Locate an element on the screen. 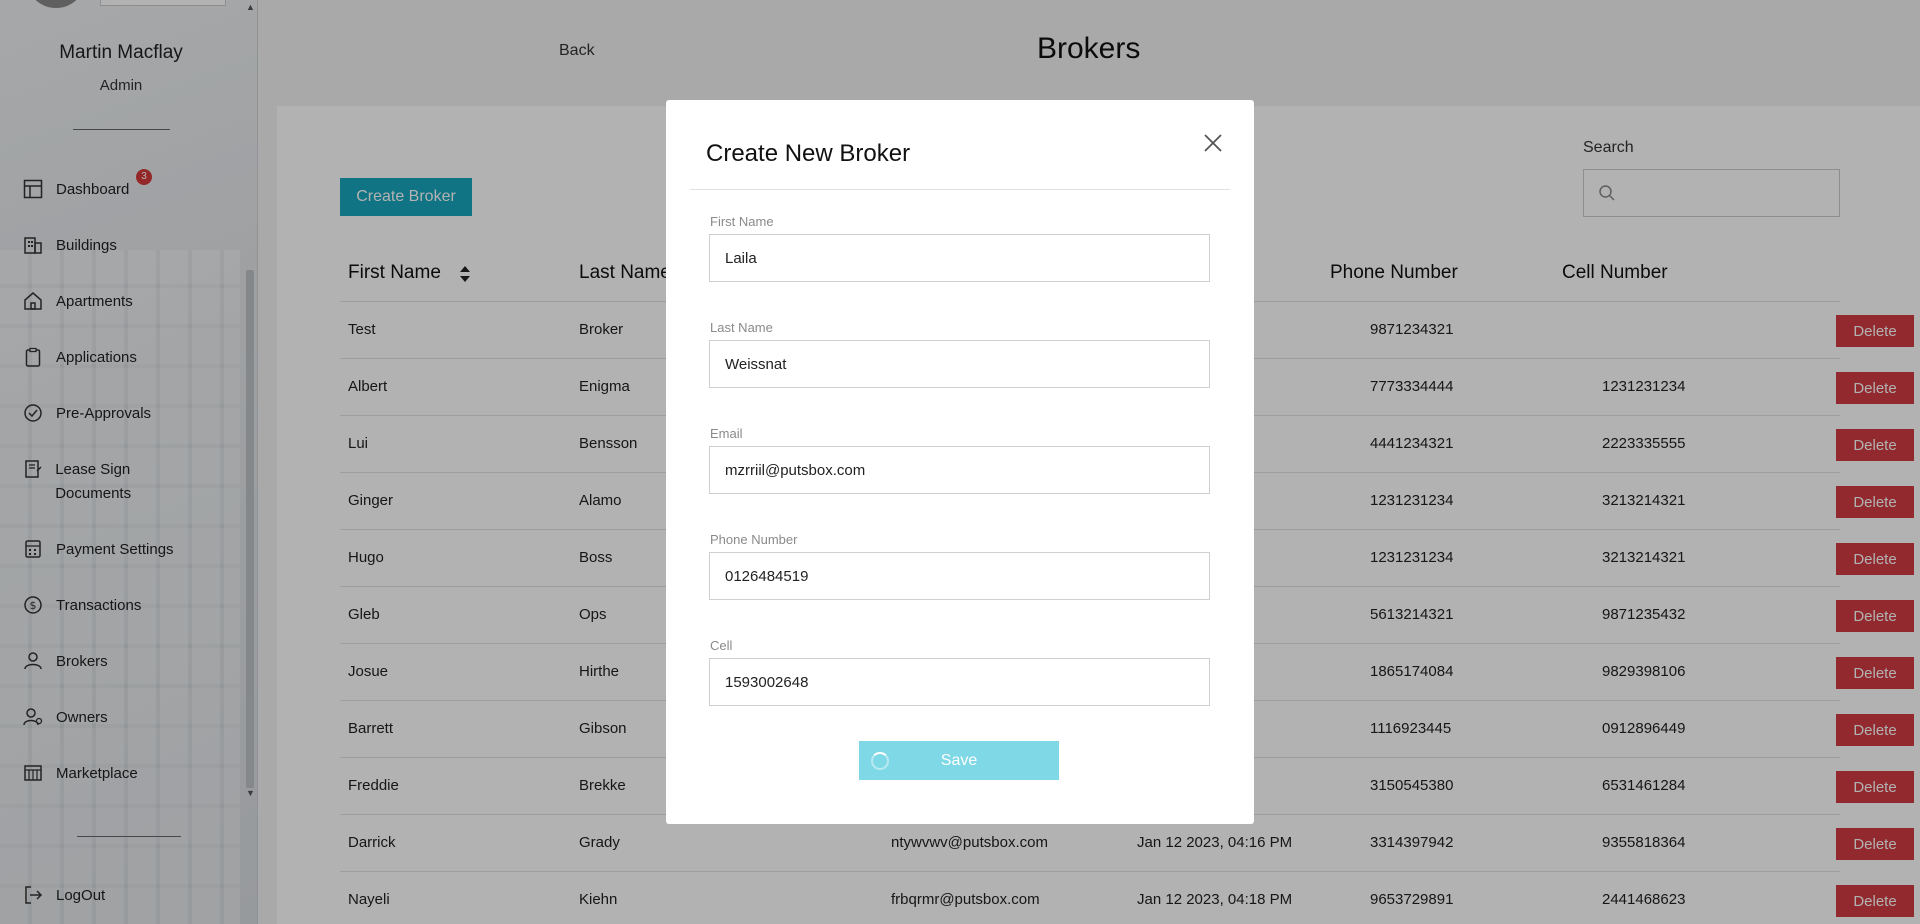 The width and height of the screenshot is (1920, 924). last-name-field is located at coordinates (959, 364).